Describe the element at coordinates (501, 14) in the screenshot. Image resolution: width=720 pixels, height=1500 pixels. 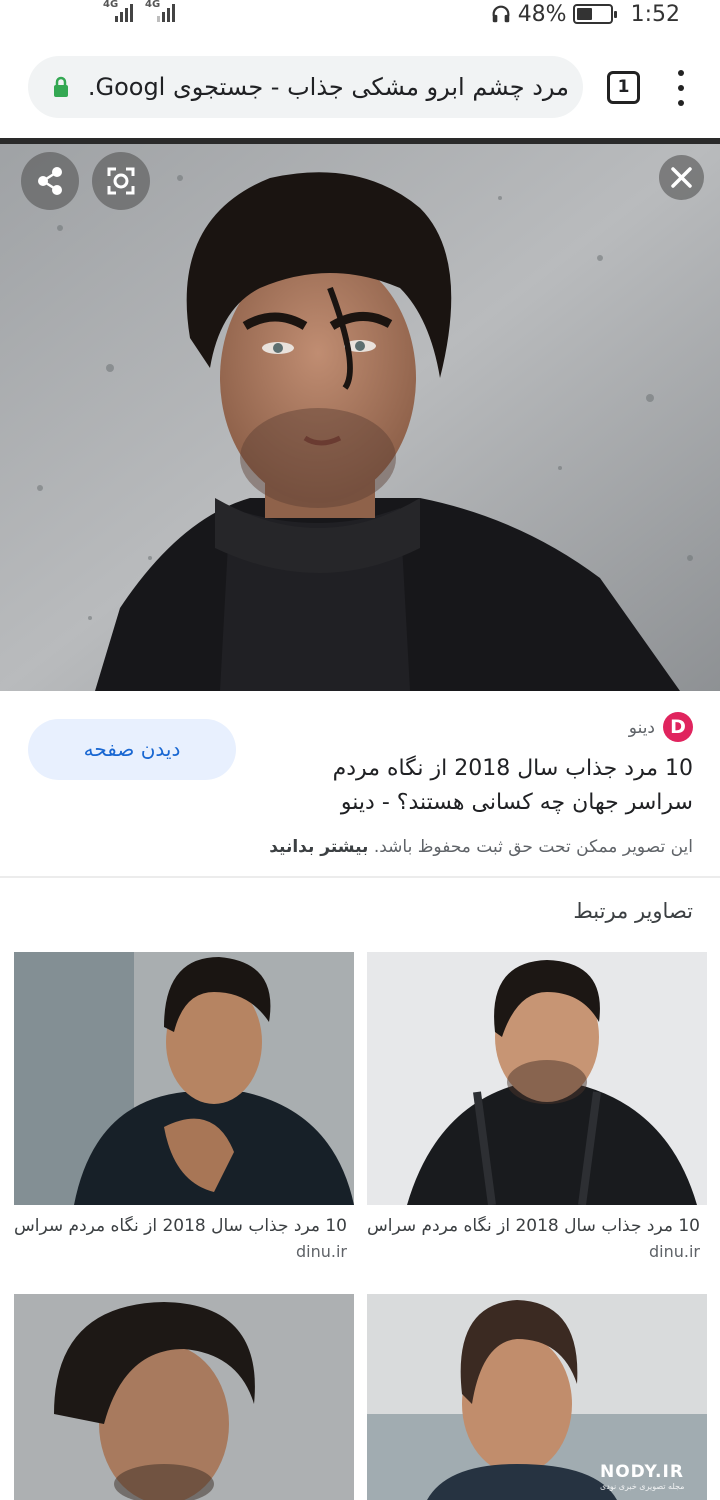
I see `headphones-icon` at that location.